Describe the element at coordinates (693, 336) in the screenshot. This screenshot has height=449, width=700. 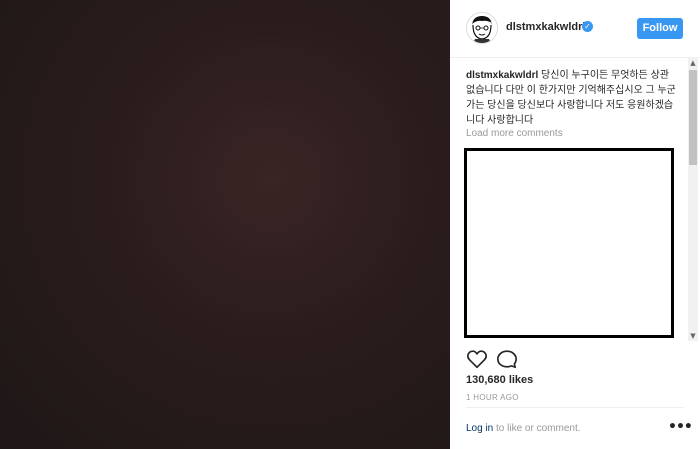
I see `scroll-down-arrow-icon: ▼` at that location.